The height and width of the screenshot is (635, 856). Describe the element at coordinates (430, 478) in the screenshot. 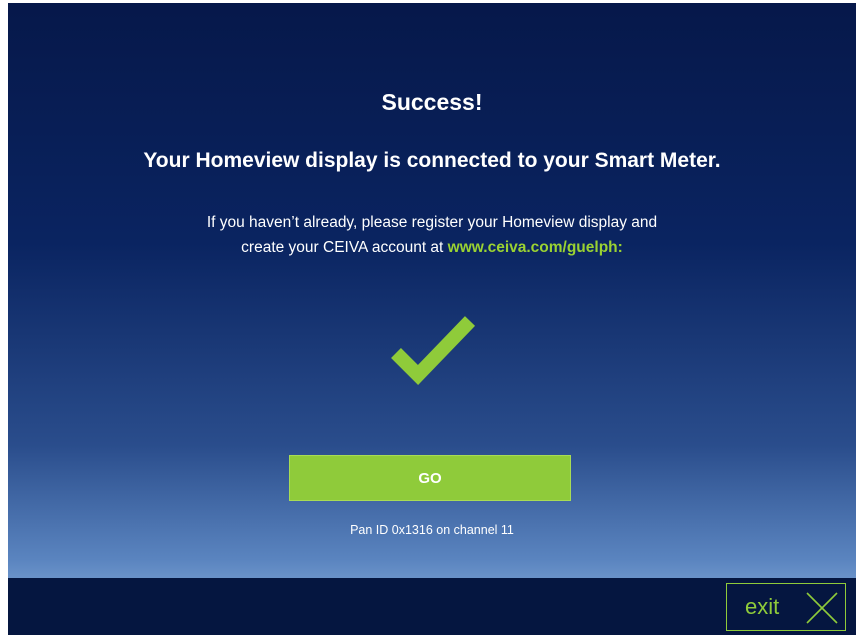

I see `go-button: GO` at that location.